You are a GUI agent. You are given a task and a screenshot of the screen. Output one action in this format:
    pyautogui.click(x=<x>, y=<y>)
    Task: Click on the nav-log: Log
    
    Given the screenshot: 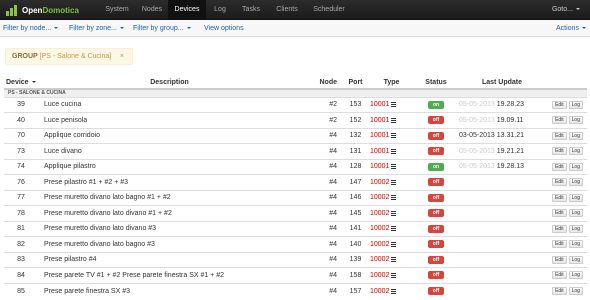 What is the action you would take?
    pyautogui.click(x=220, y=10)
    